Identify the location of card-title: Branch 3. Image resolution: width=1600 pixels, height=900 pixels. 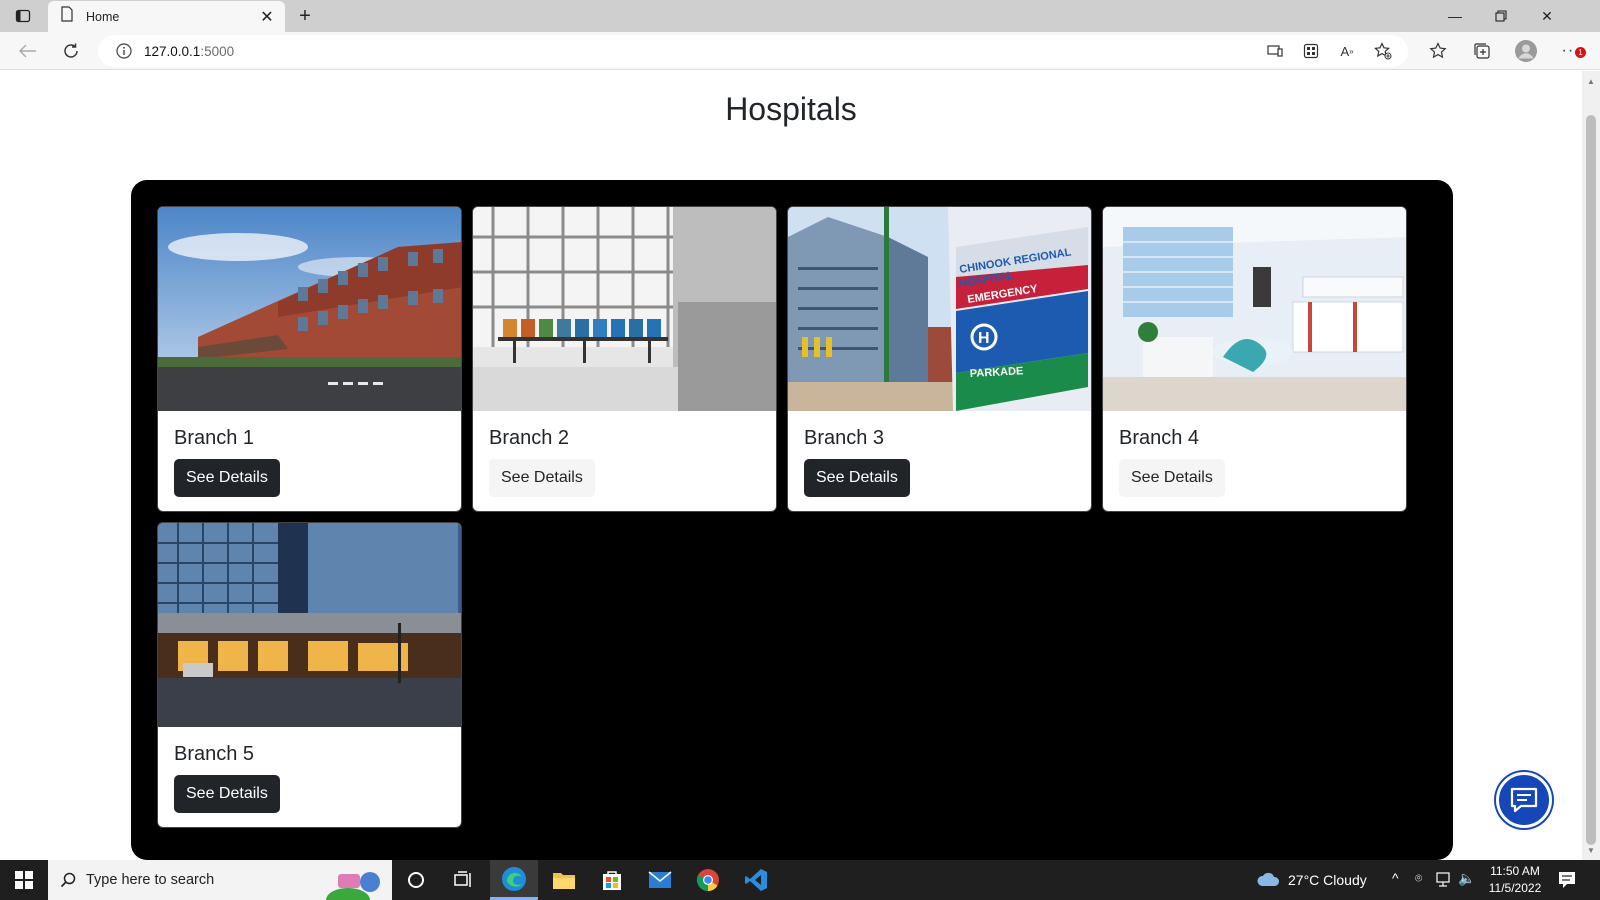
(844, 438).